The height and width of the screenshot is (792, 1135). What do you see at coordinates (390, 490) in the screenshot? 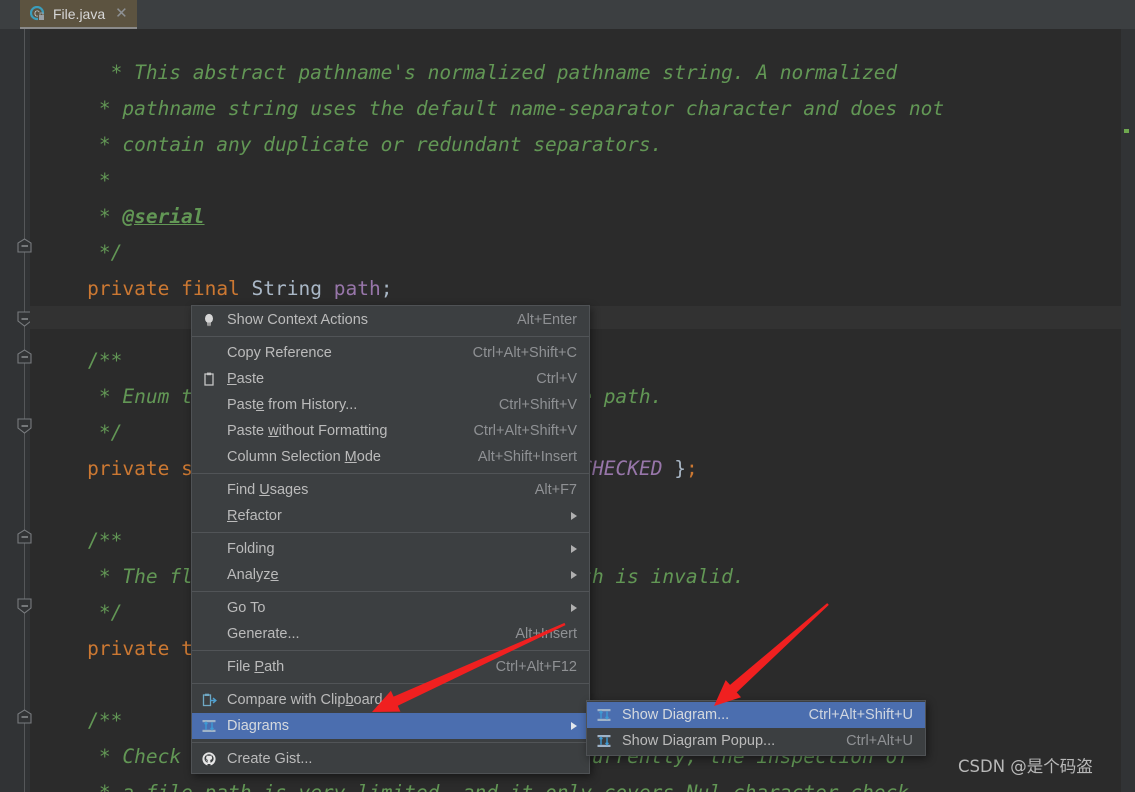
I see `menu-item-find-usages: Find Usages Alt+F7` at bounding box center [390, 490].